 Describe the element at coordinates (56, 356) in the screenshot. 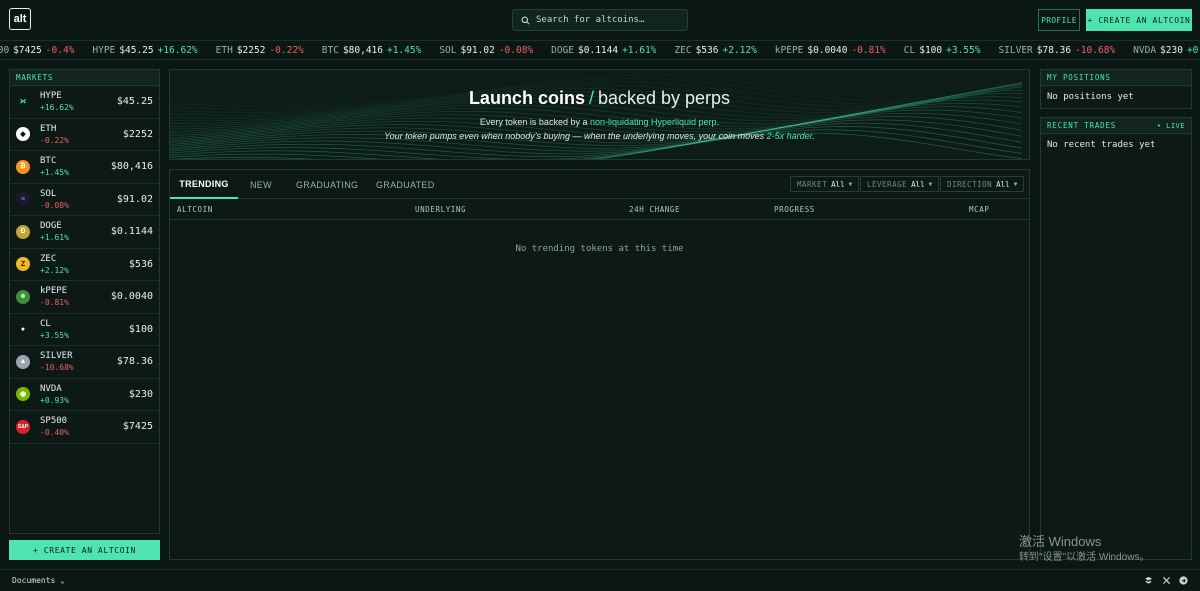

I see `market-symbol: SILVER` at that location.